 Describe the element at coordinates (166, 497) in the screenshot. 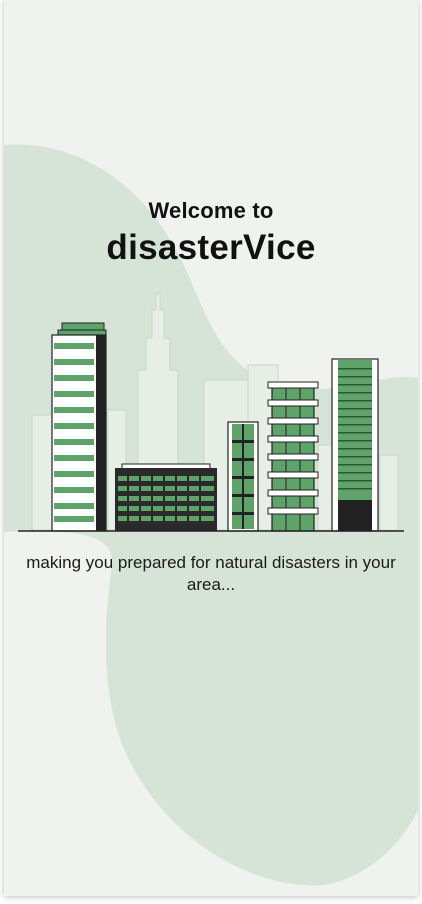

I see `building-wide` at that location.